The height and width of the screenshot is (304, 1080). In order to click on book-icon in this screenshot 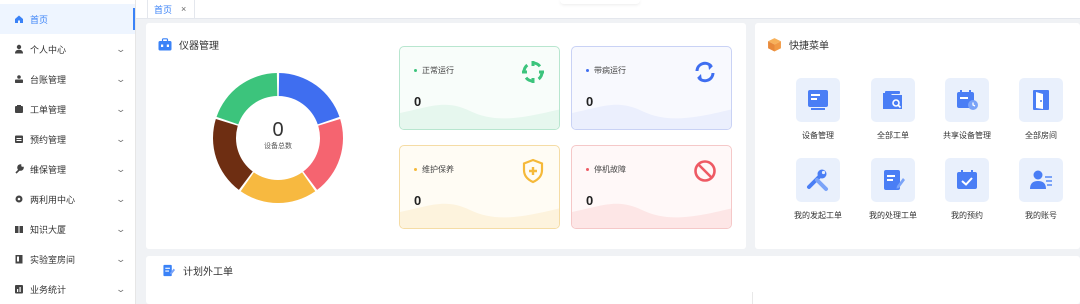, I will do `click(19, 229)`.